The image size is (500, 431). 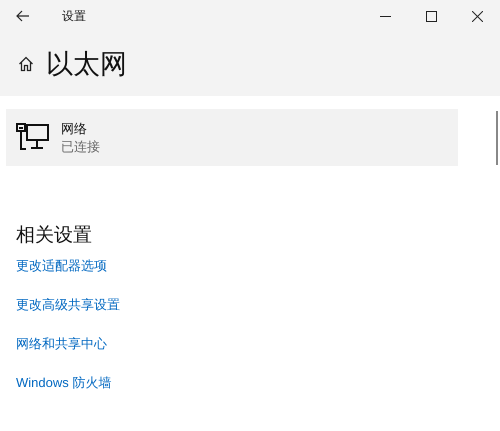 What do you see at coordinates (54, 236) in the screenshot?
I see `section-heading: 相关设置` at bounding box center [54, 236].